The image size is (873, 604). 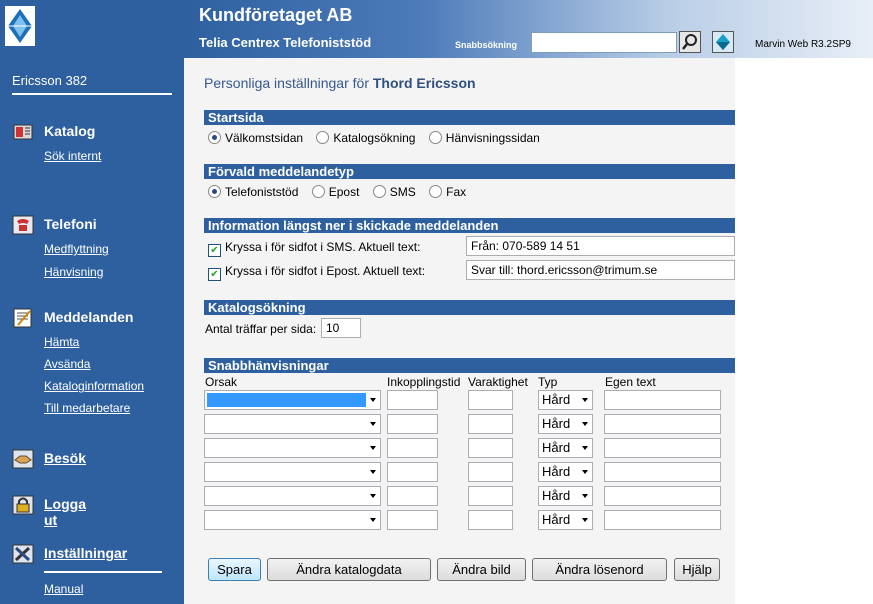 What do you see at coordinates (394, 192) in the screenshot?
I see `radio-sms: SMS` at bounding box center [394, 192].